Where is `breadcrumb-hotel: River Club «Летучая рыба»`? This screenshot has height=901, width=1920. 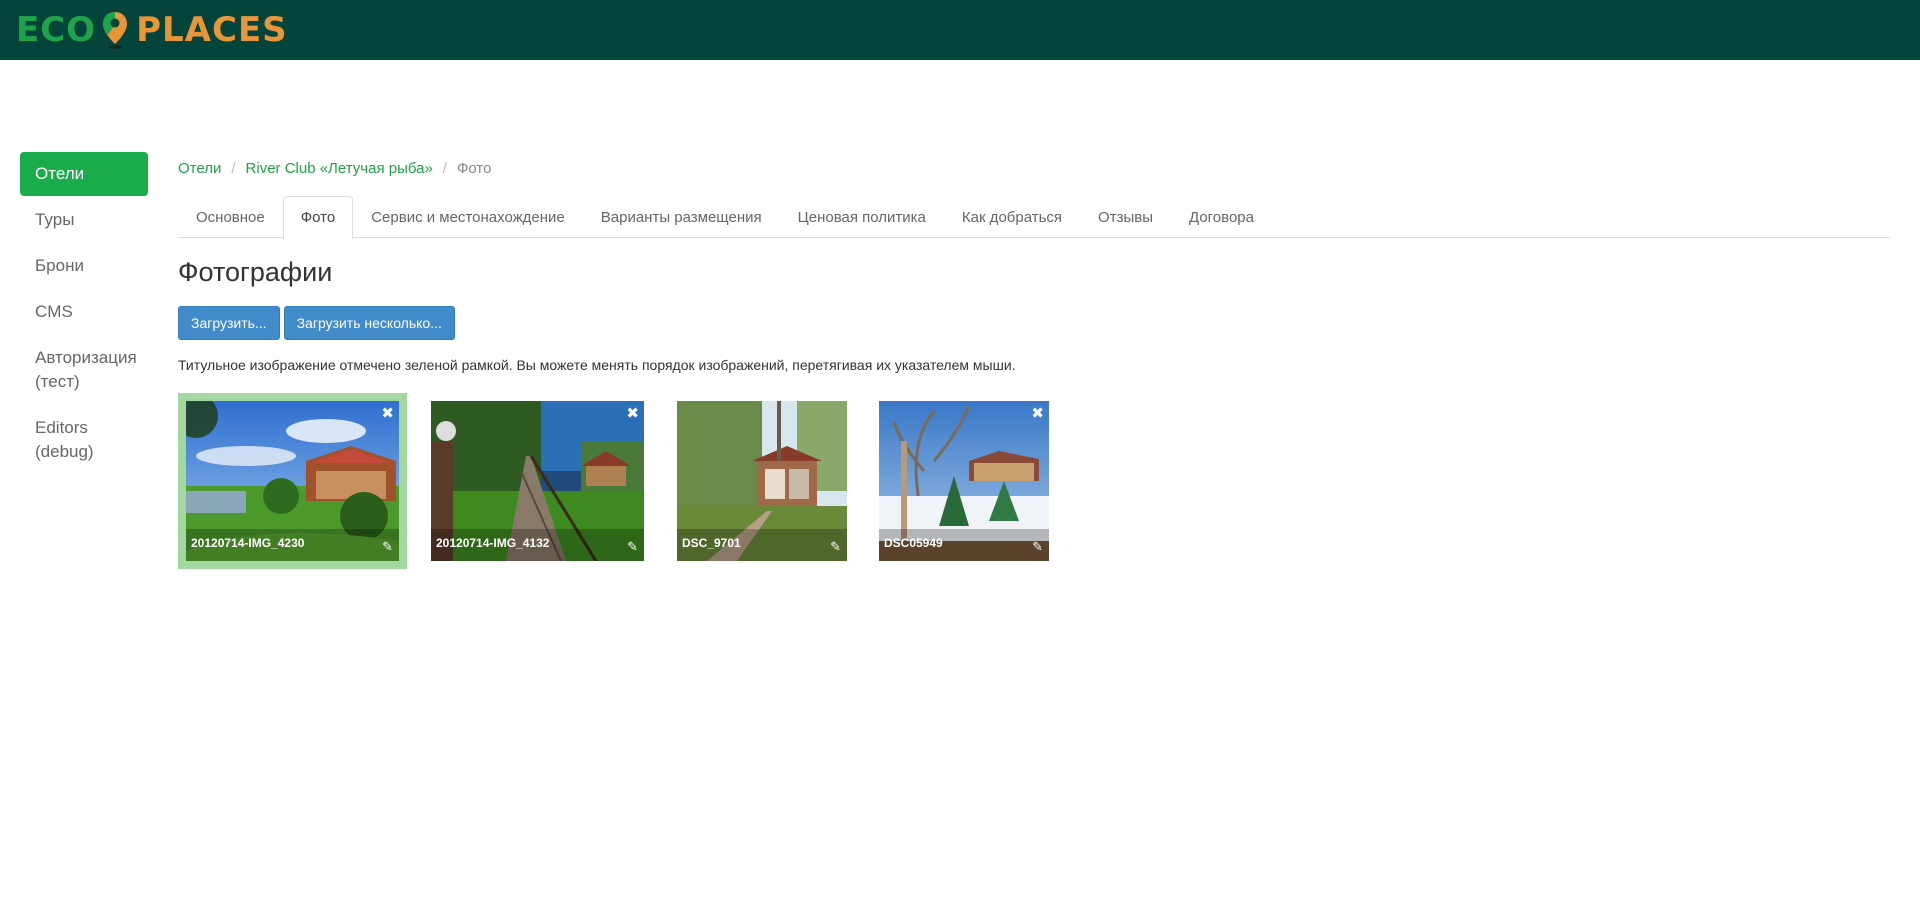 breadcrumb-hotel: River Club «Летучая рыба» is located at coordinates (339, 168).